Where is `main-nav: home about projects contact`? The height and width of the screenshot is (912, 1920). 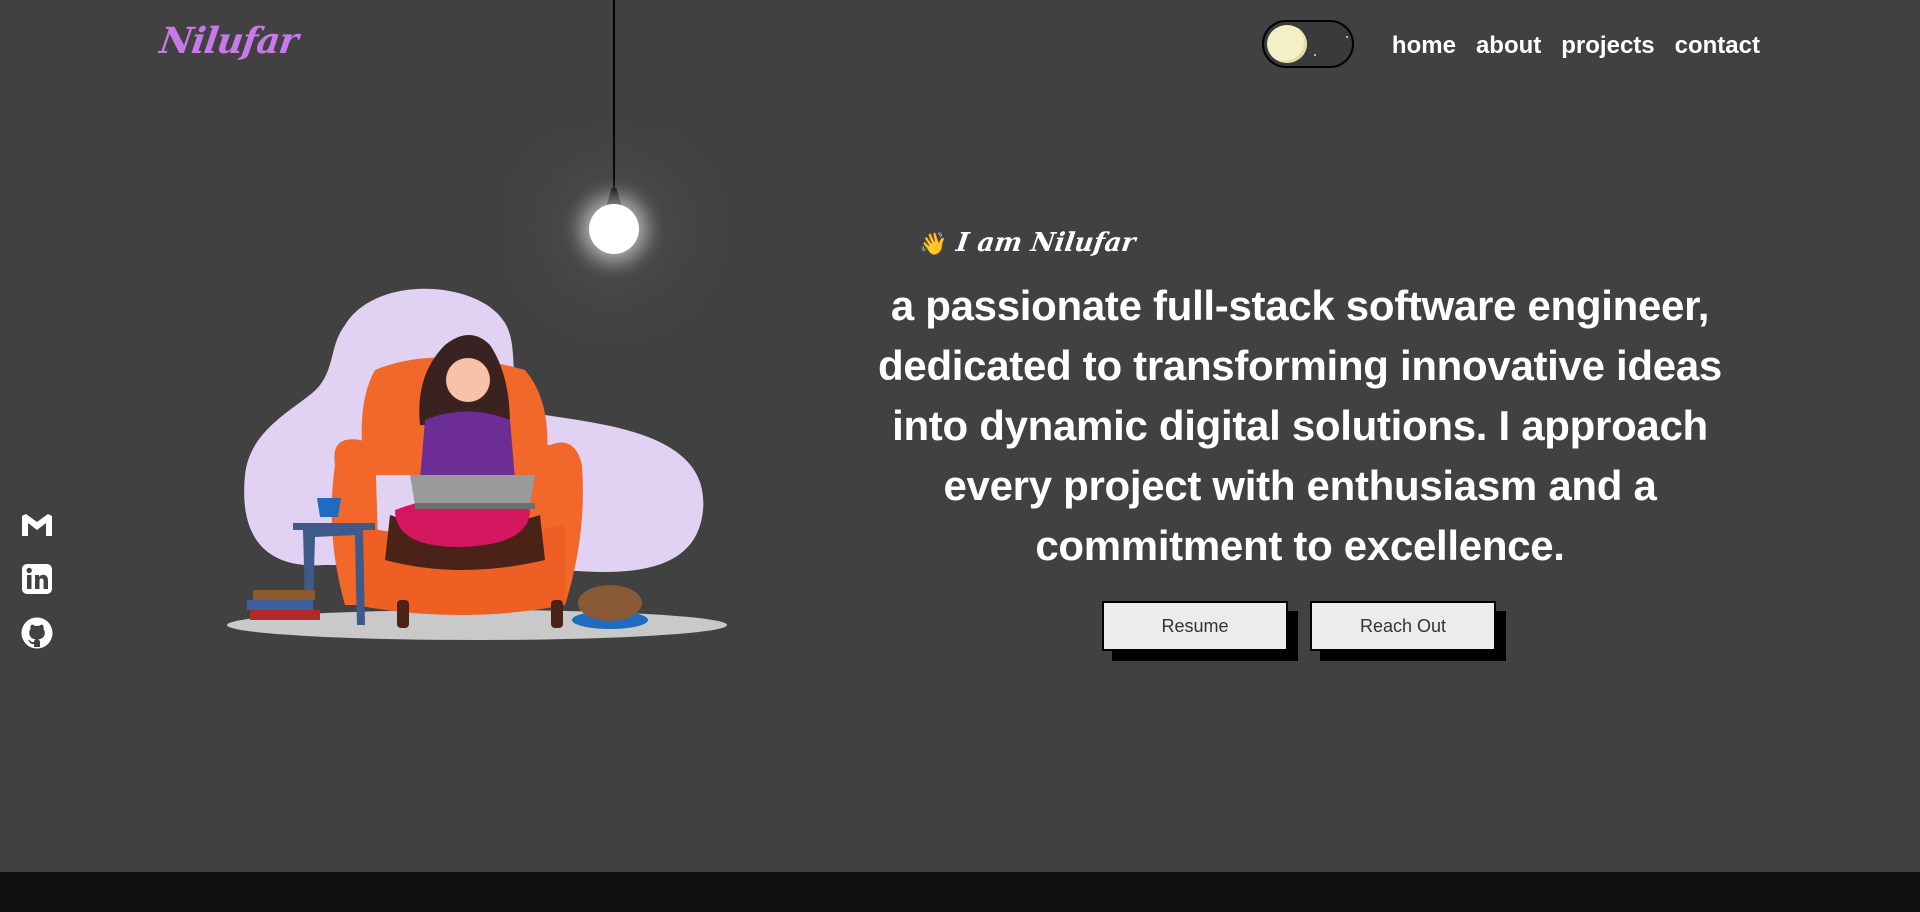
main-nav: home about projects contact is located at coordinates (1576, 46).